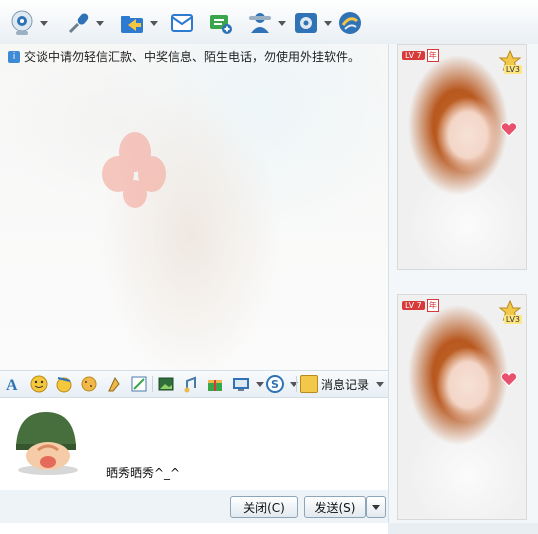 This screenshot has height=534, width=538. I want to click on close-button: 关闭(C), so click(264, 507).